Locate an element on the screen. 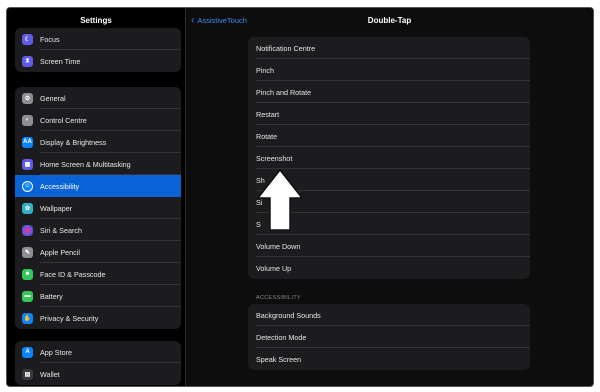 The width and height of the screenshot is (600, 392). sidebar-item-label: Display & Brightness is located at coordinates (73, 142).